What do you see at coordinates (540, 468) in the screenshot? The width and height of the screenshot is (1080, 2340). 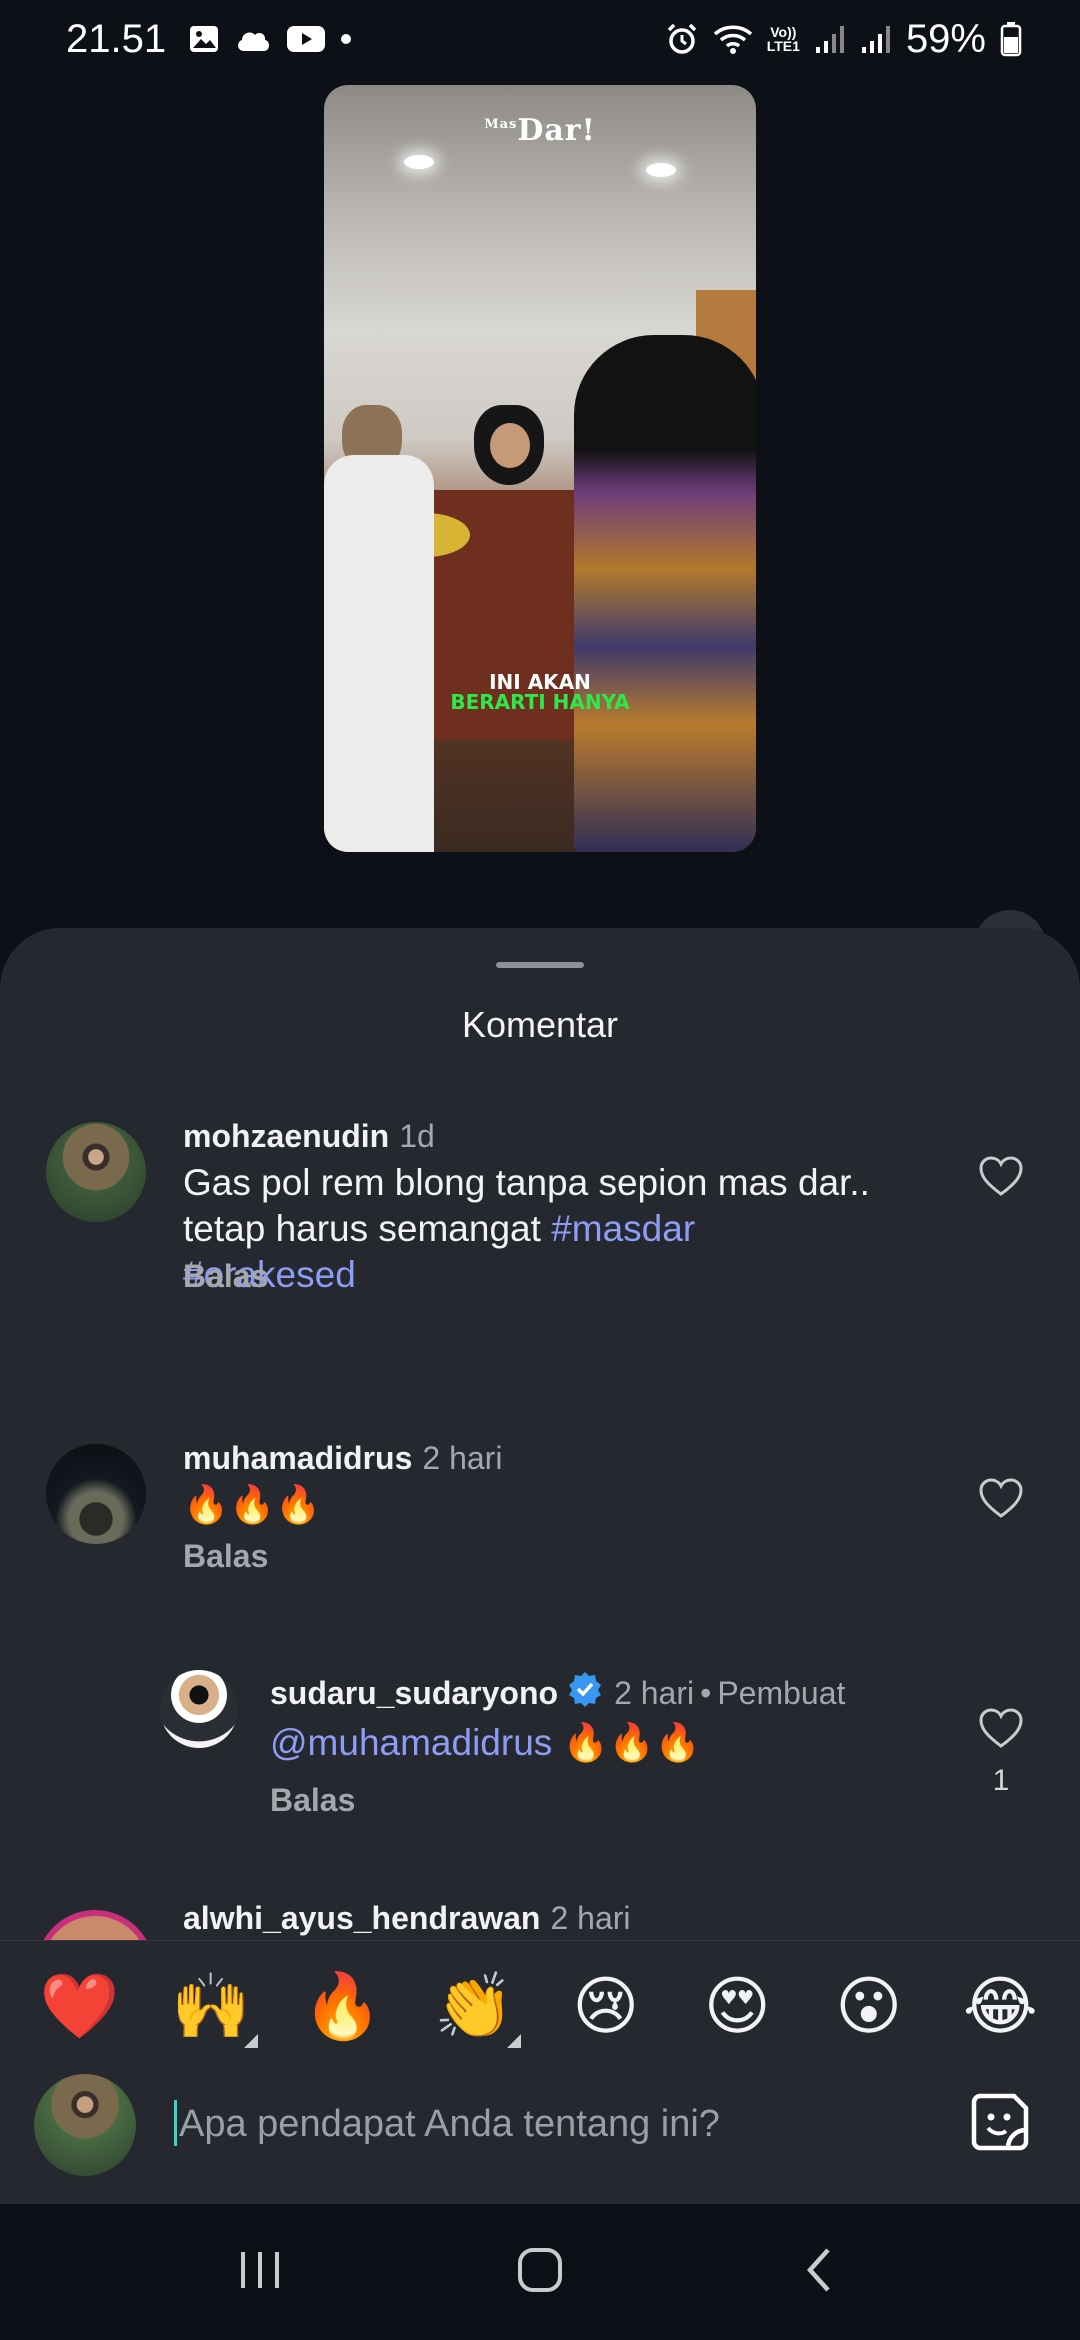 I see `reel-video: MasDar! INI AKAN BERARTI HANYA` at bounding box center [540, 468].